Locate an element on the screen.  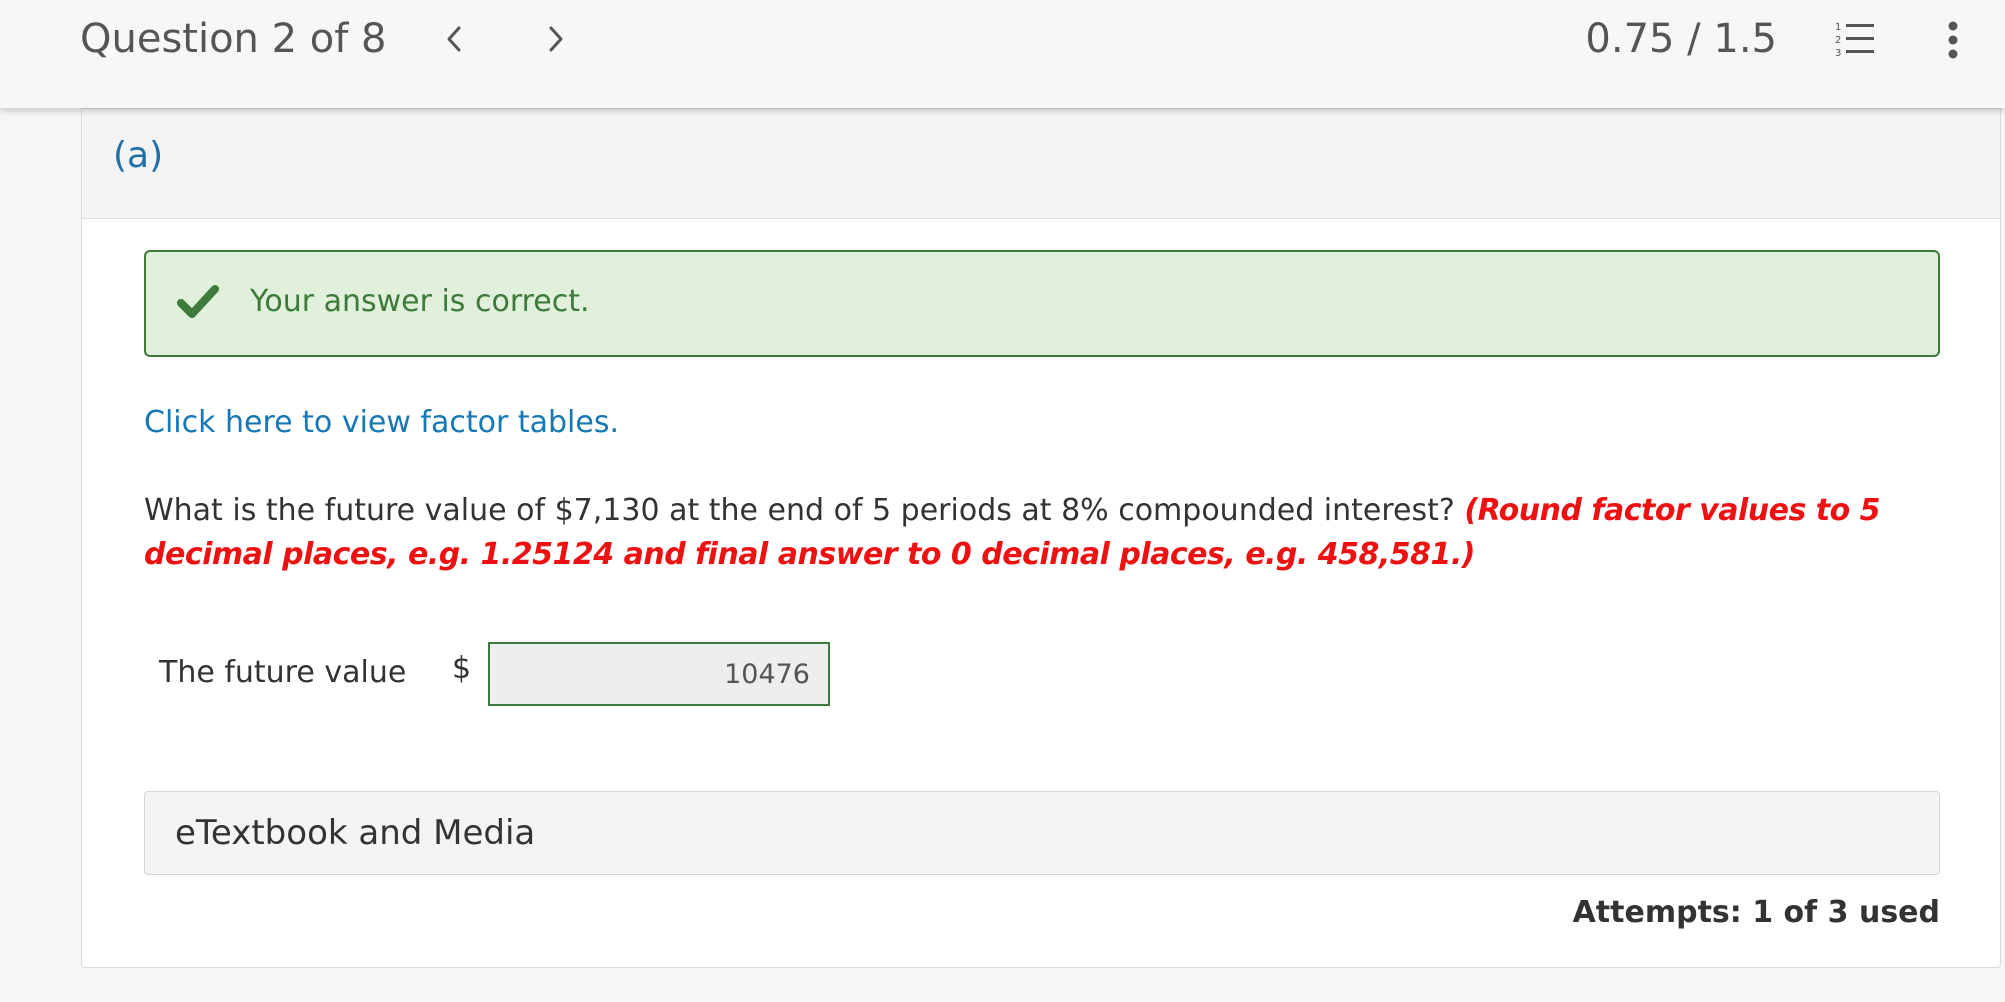
etextbook-media-label: eTextbook and Media is located at coordinates (355, 833).